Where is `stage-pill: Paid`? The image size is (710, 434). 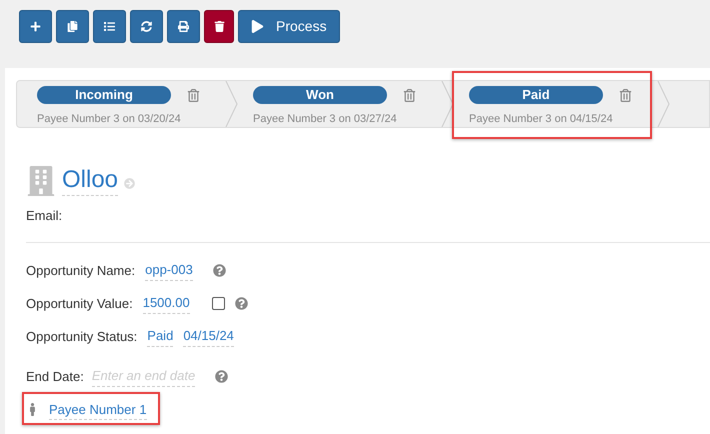
stage-pill: Paid is located at coordinates (536, 95).